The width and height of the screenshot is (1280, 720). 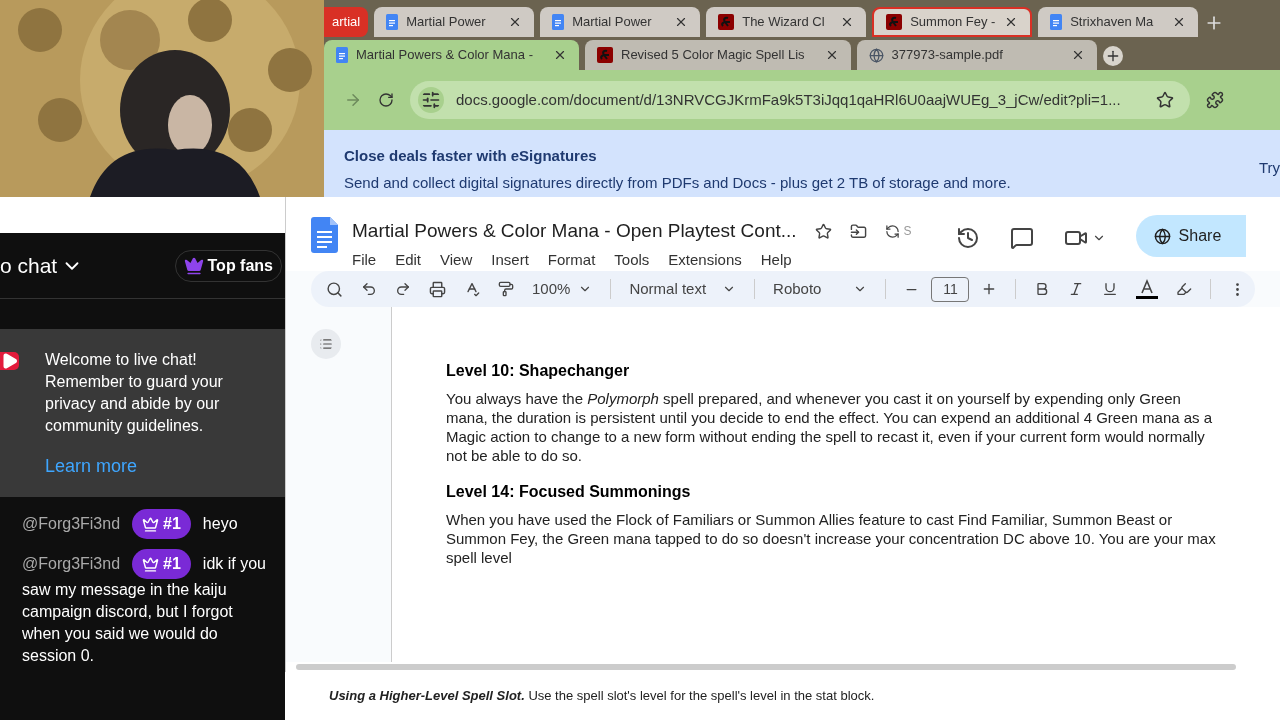 What do you see at coordinates (472, 289) in the screenshot?
I see `spellcheck-icon` at bounding box center [472, 289].